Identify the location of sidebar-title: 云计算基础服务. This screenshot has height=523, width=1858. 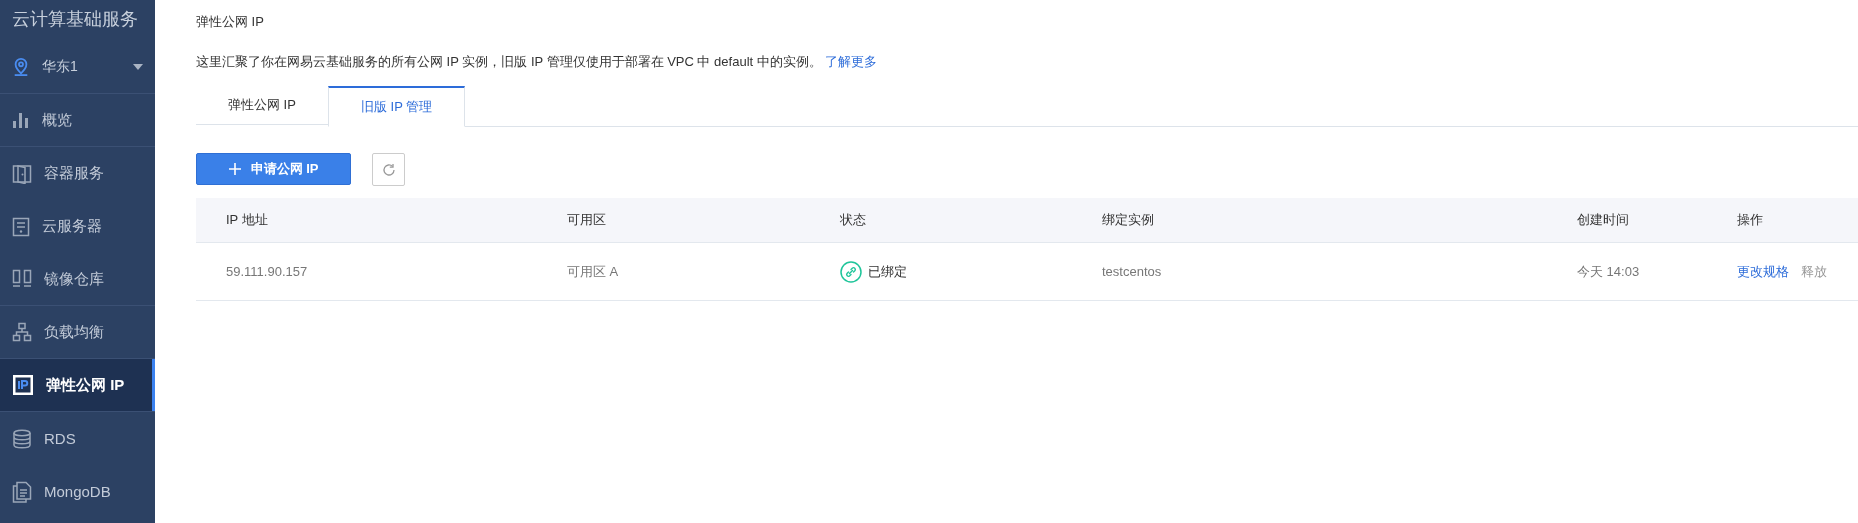
(75, 19).